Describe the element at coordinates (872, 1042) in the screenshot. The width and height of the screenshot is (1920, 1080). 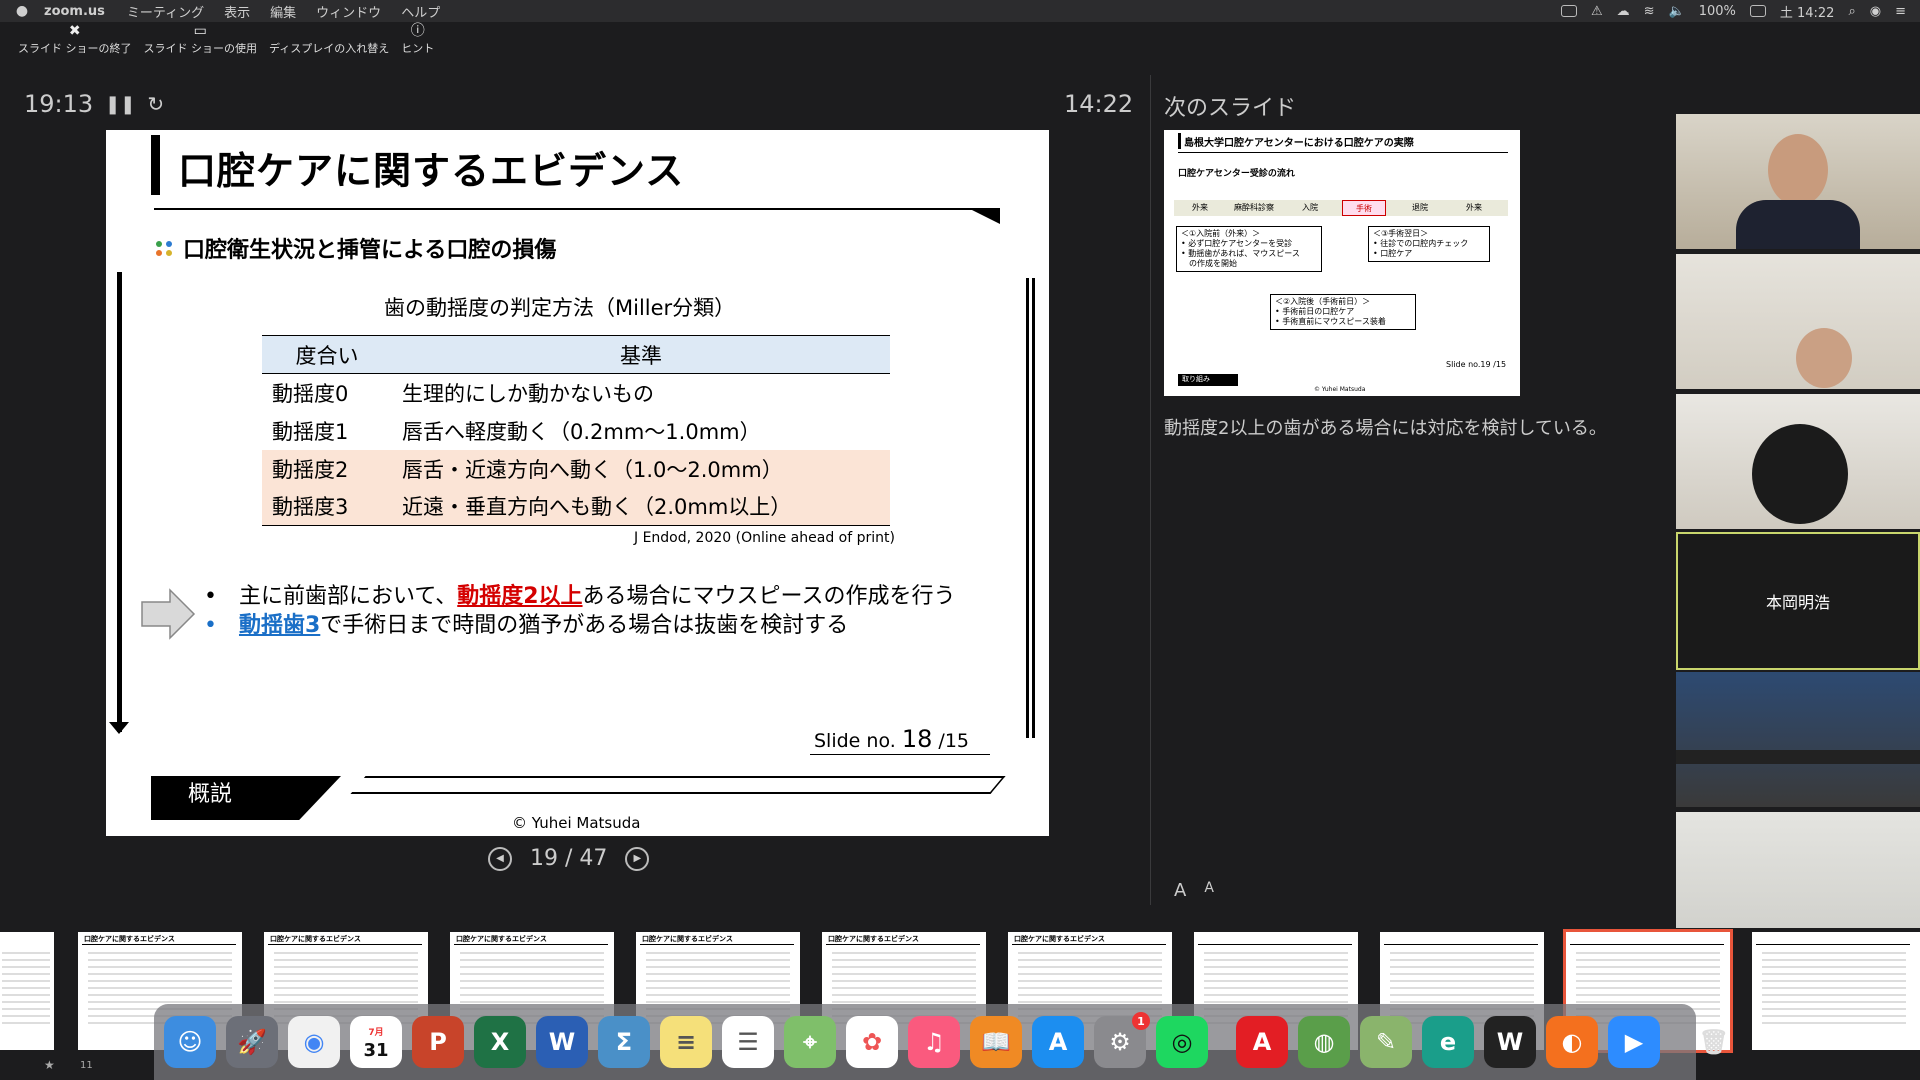
I see `photos-icon: ✿` at that location.